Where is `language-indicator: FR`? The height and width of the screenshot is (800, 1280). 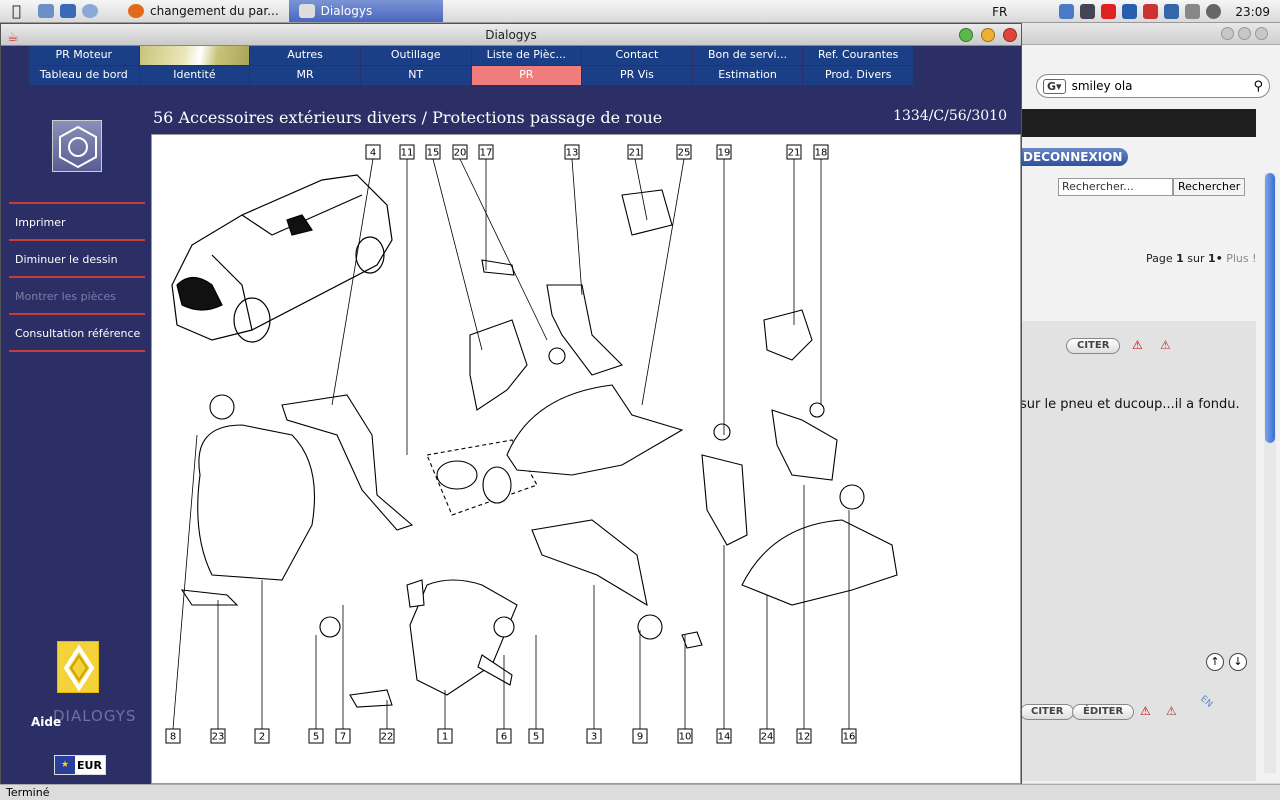
language-indicator: FR is located at coordinates (999, 12).